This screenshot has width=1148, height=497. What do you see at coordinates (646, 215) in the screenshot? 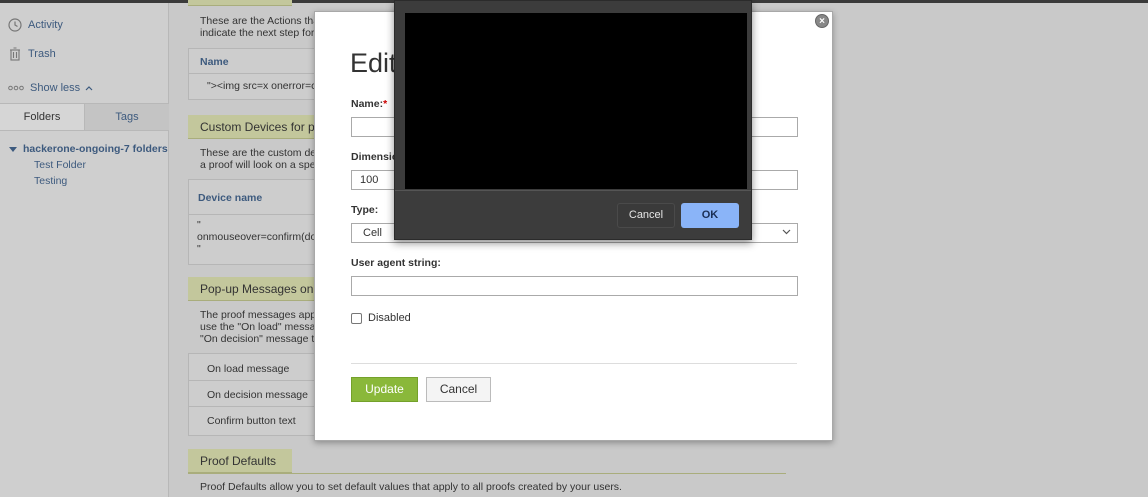
I see `dialog-cancel-button: Cancel` at bounding box center [646, 215].